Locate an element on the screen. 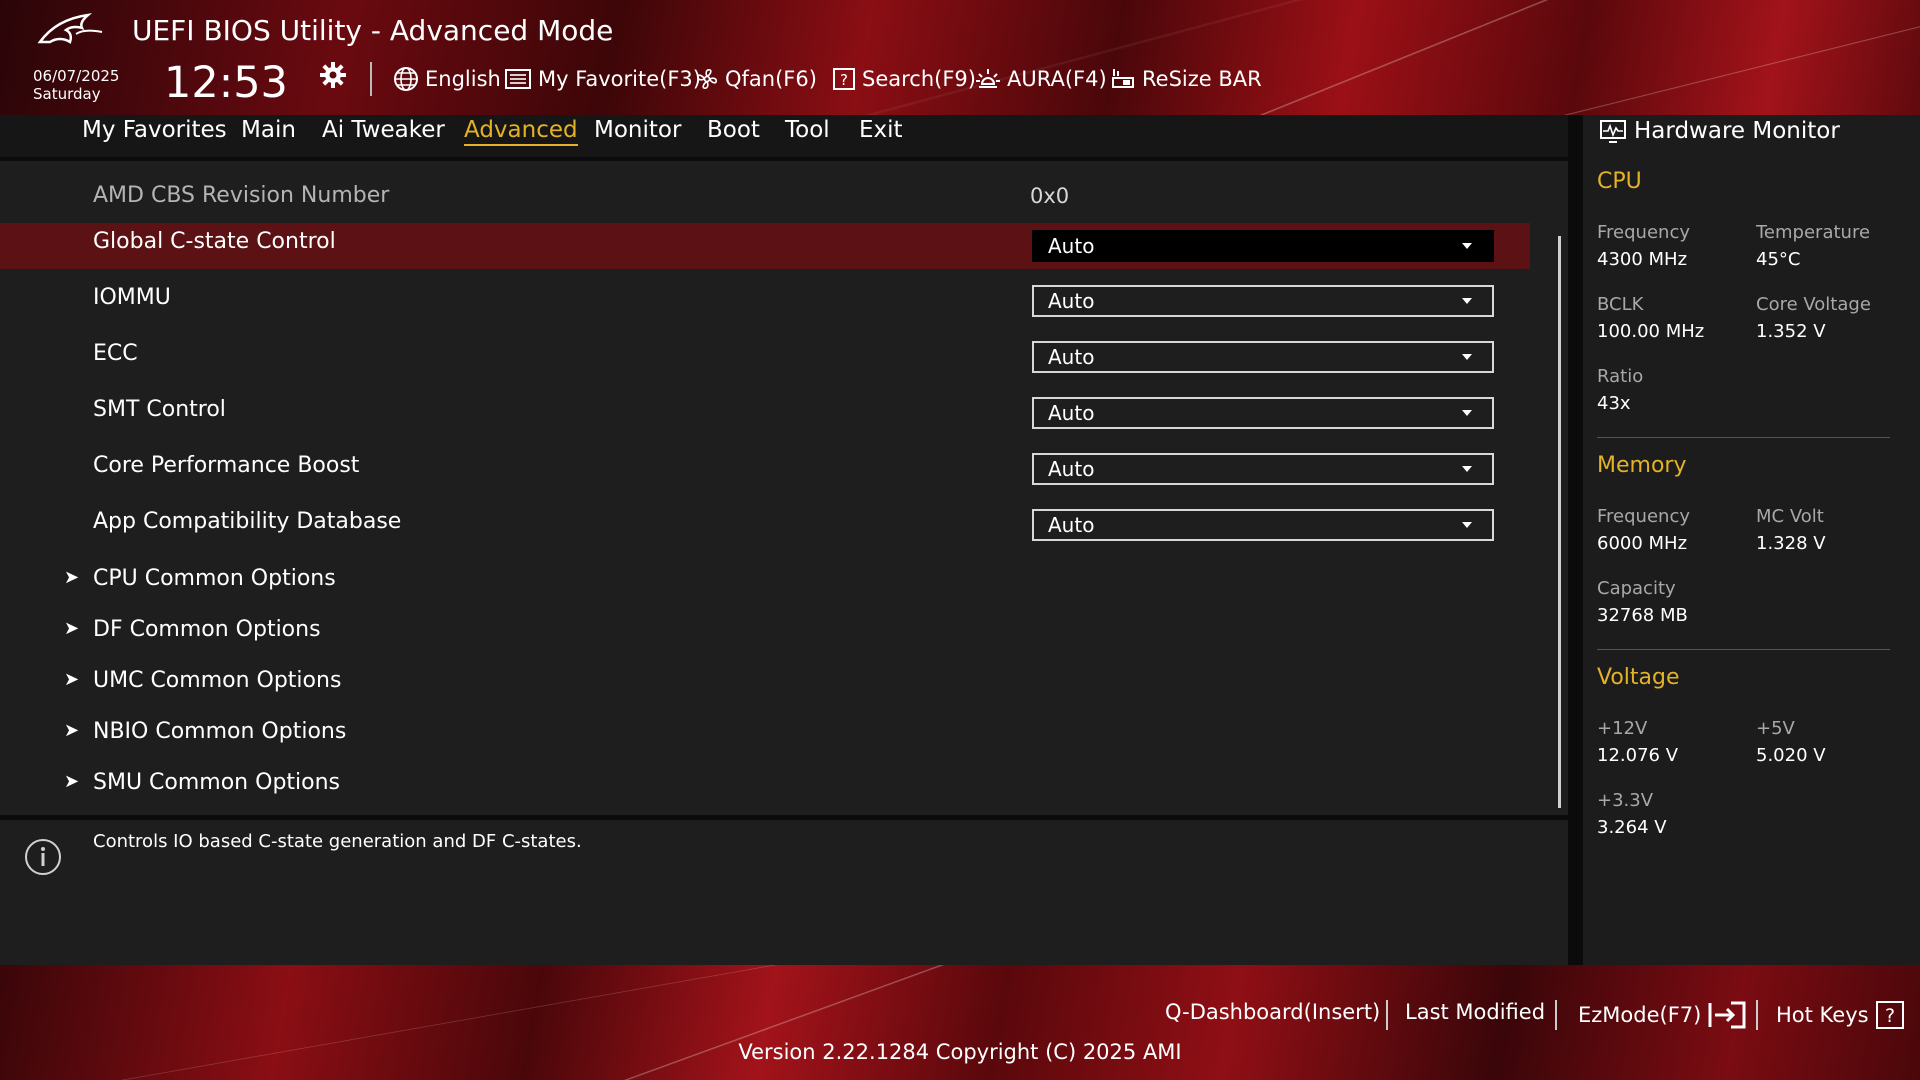  exit-to-ezmode-icon is located at coordinates (1727, 1015).